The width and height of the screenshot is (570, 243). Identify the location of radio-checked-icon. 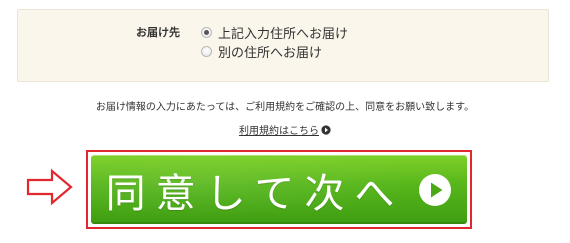
(206, 32).